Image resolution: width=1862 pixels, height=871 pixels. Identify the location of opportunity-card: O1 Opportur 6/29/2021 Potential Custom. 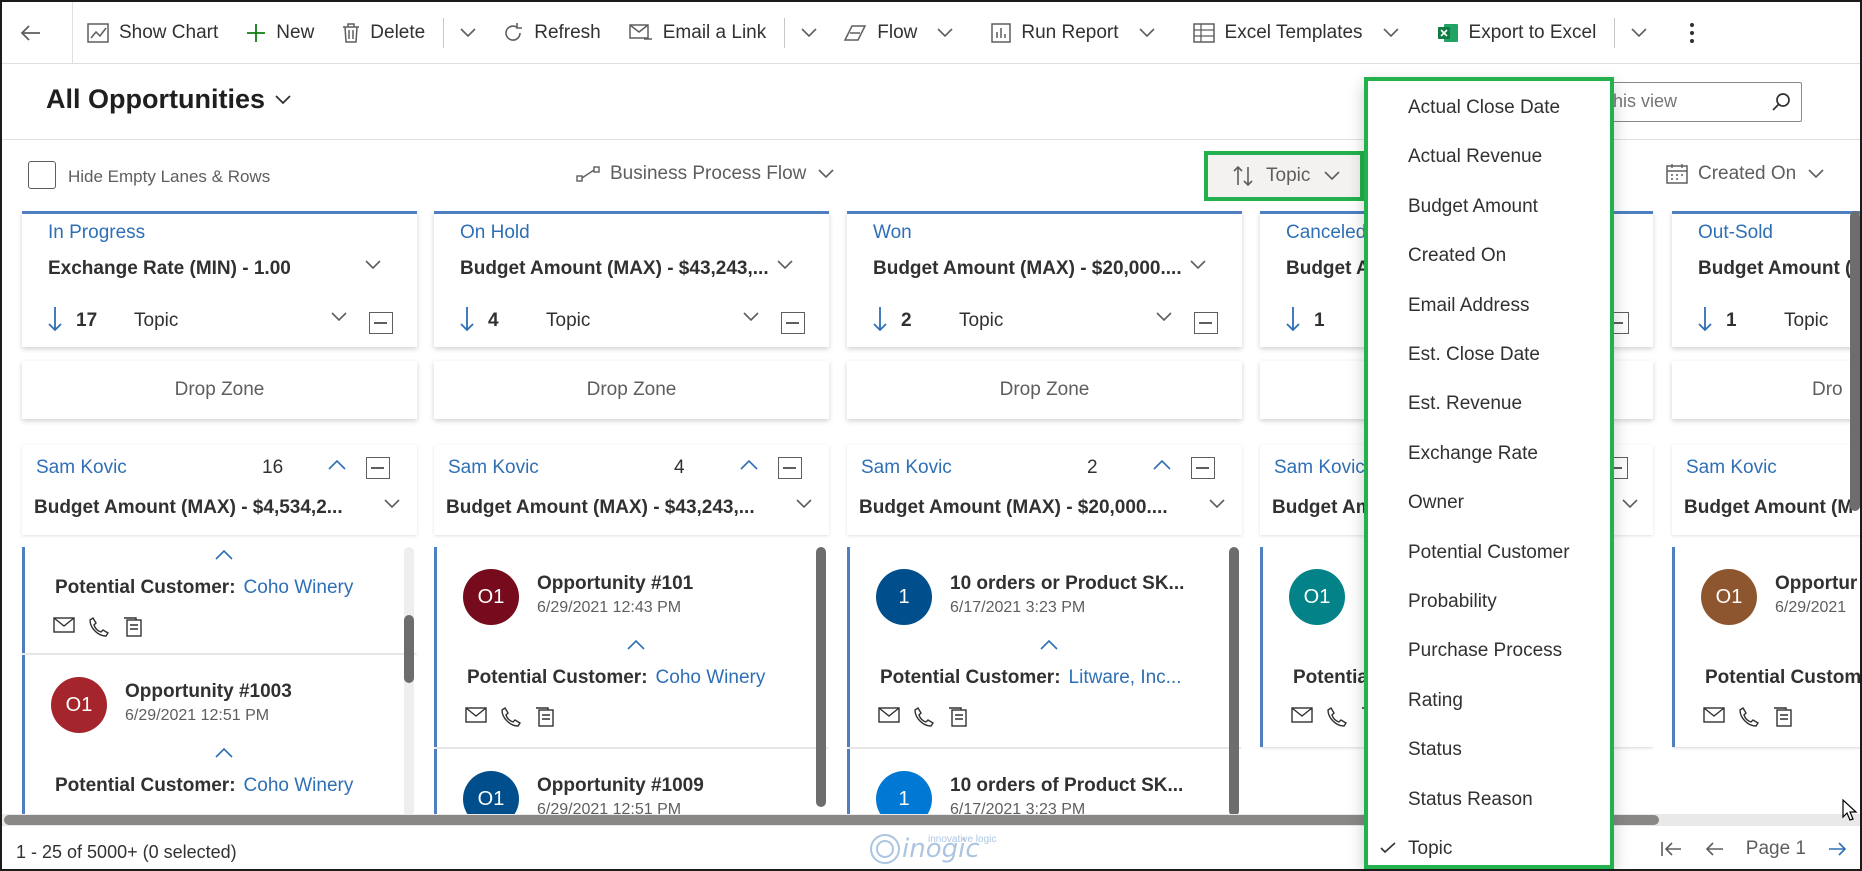
(1766, 647).